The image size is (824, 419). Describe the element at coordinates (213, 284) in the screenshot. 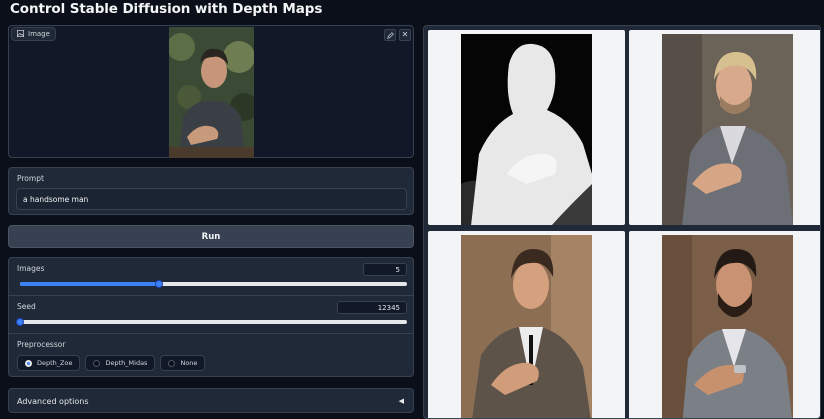

I see `images-slider` at that location.